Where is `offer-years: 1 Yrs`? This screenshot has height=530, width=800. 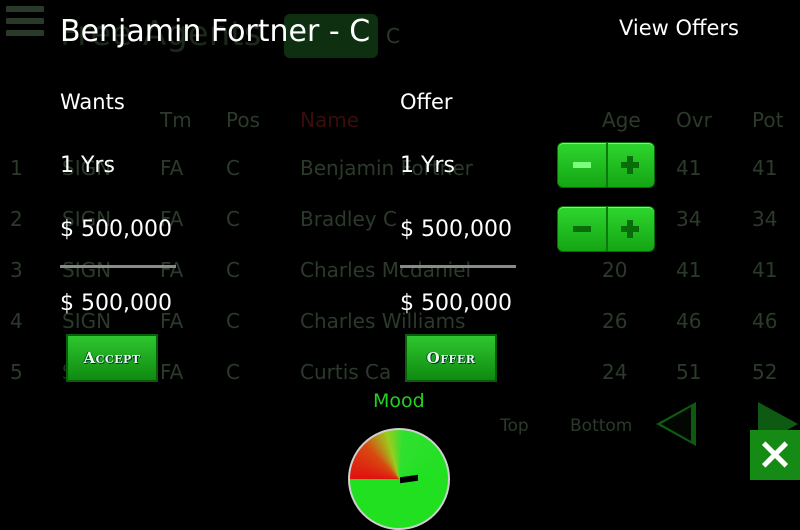 offer-years: 1 Yrs is located at coordinates (427, 165).